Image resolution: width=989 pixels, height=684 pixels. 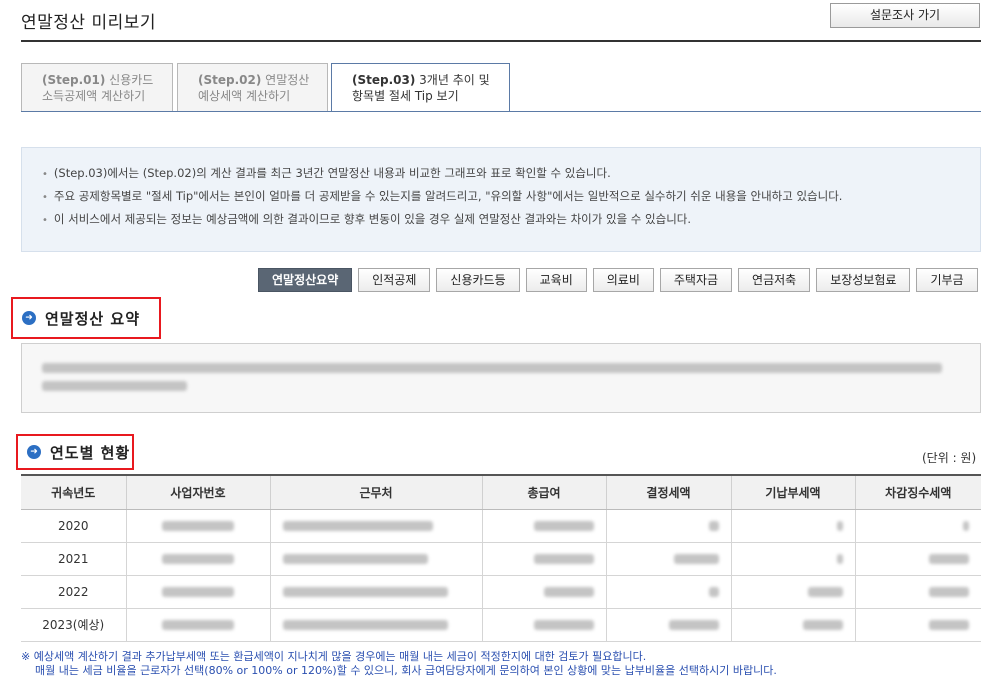 I want to click on col-header: 기납부세액, so click(x=792, y=492).